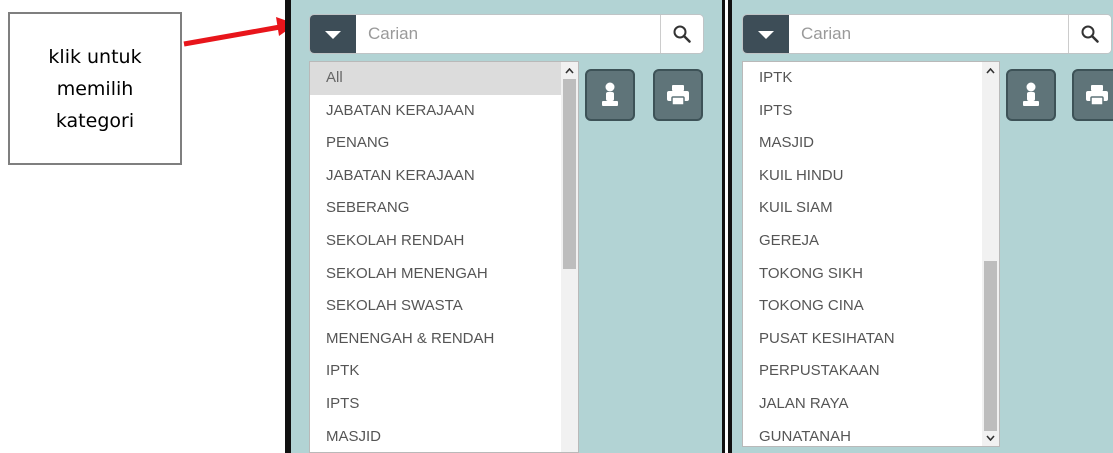 This screenshot has height=453, width=1113. I want to click on dropdown-option: JALAN RAYA, so click(862, 404).